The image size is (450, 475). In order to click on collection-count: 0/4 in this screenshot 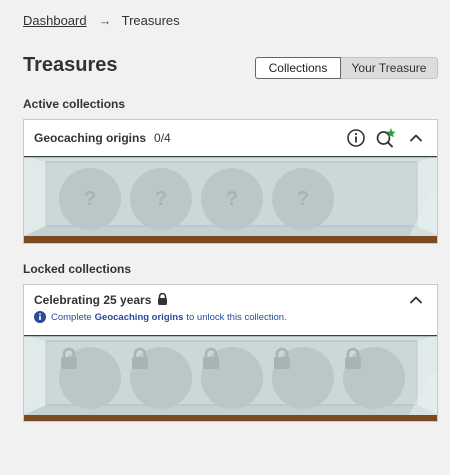, I will do `click(162, 138)`.